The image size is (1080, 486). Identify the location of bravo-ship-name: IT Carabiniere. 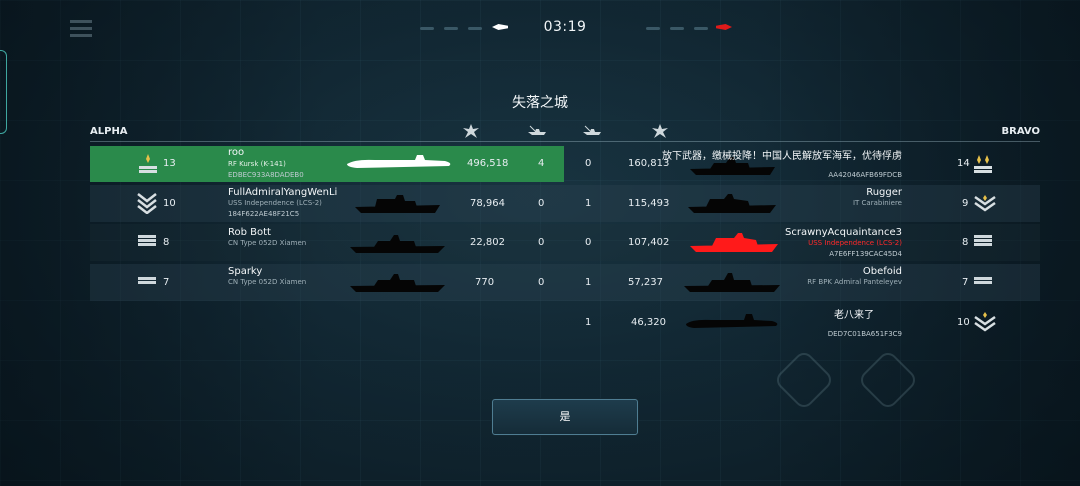
(877, 203).